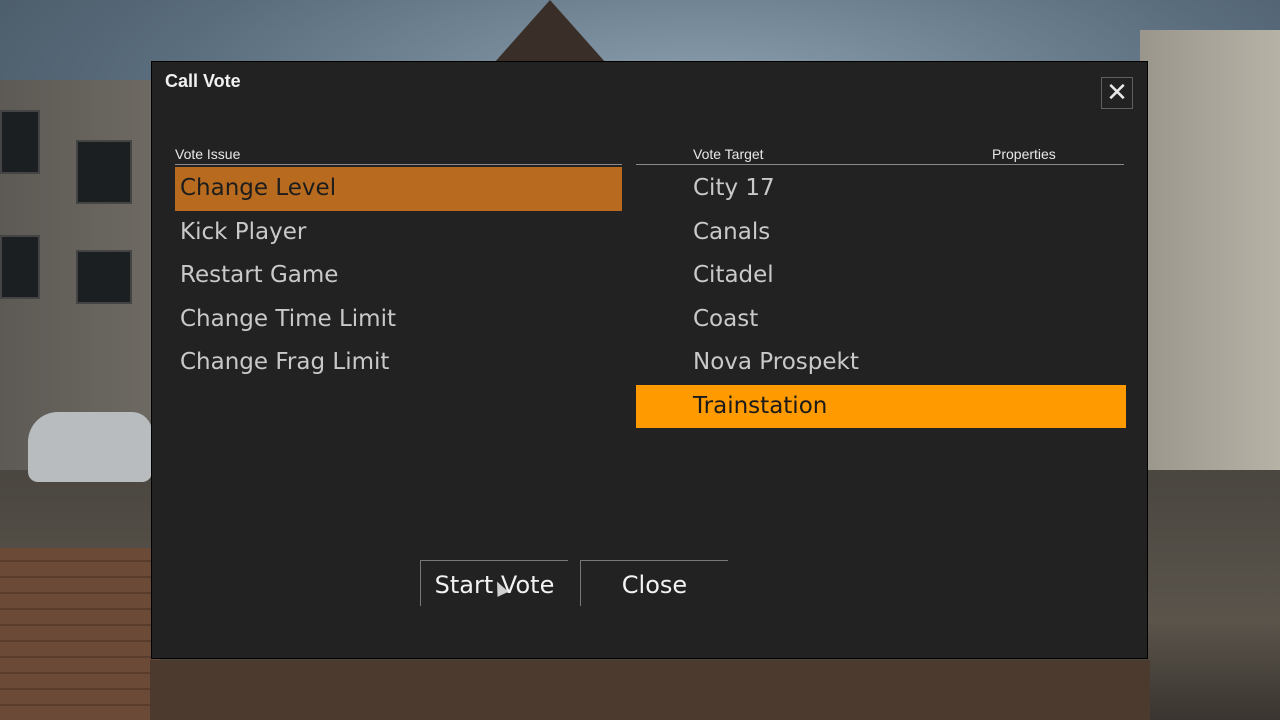 This screenshot has height=720, width=1280. What do you see at coordinates (881, 189) in the screenshot?
I see `list-item: City 17` at bounding box center [881, 189].